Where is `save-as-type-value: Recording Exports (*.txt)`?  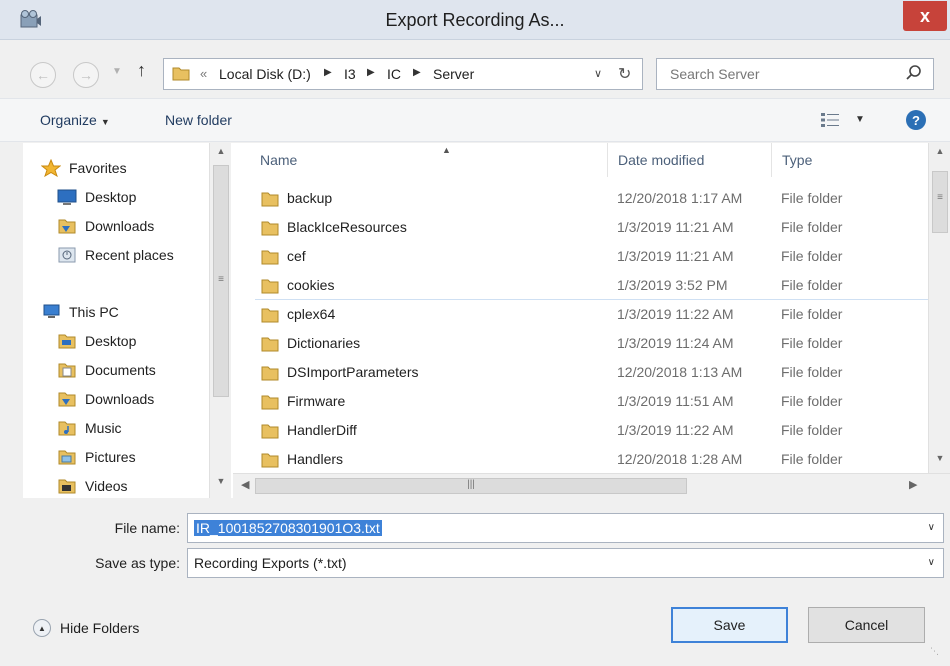
save-as-type-value: Recording Exports (*.txt) is located at coordinates (270, 563).